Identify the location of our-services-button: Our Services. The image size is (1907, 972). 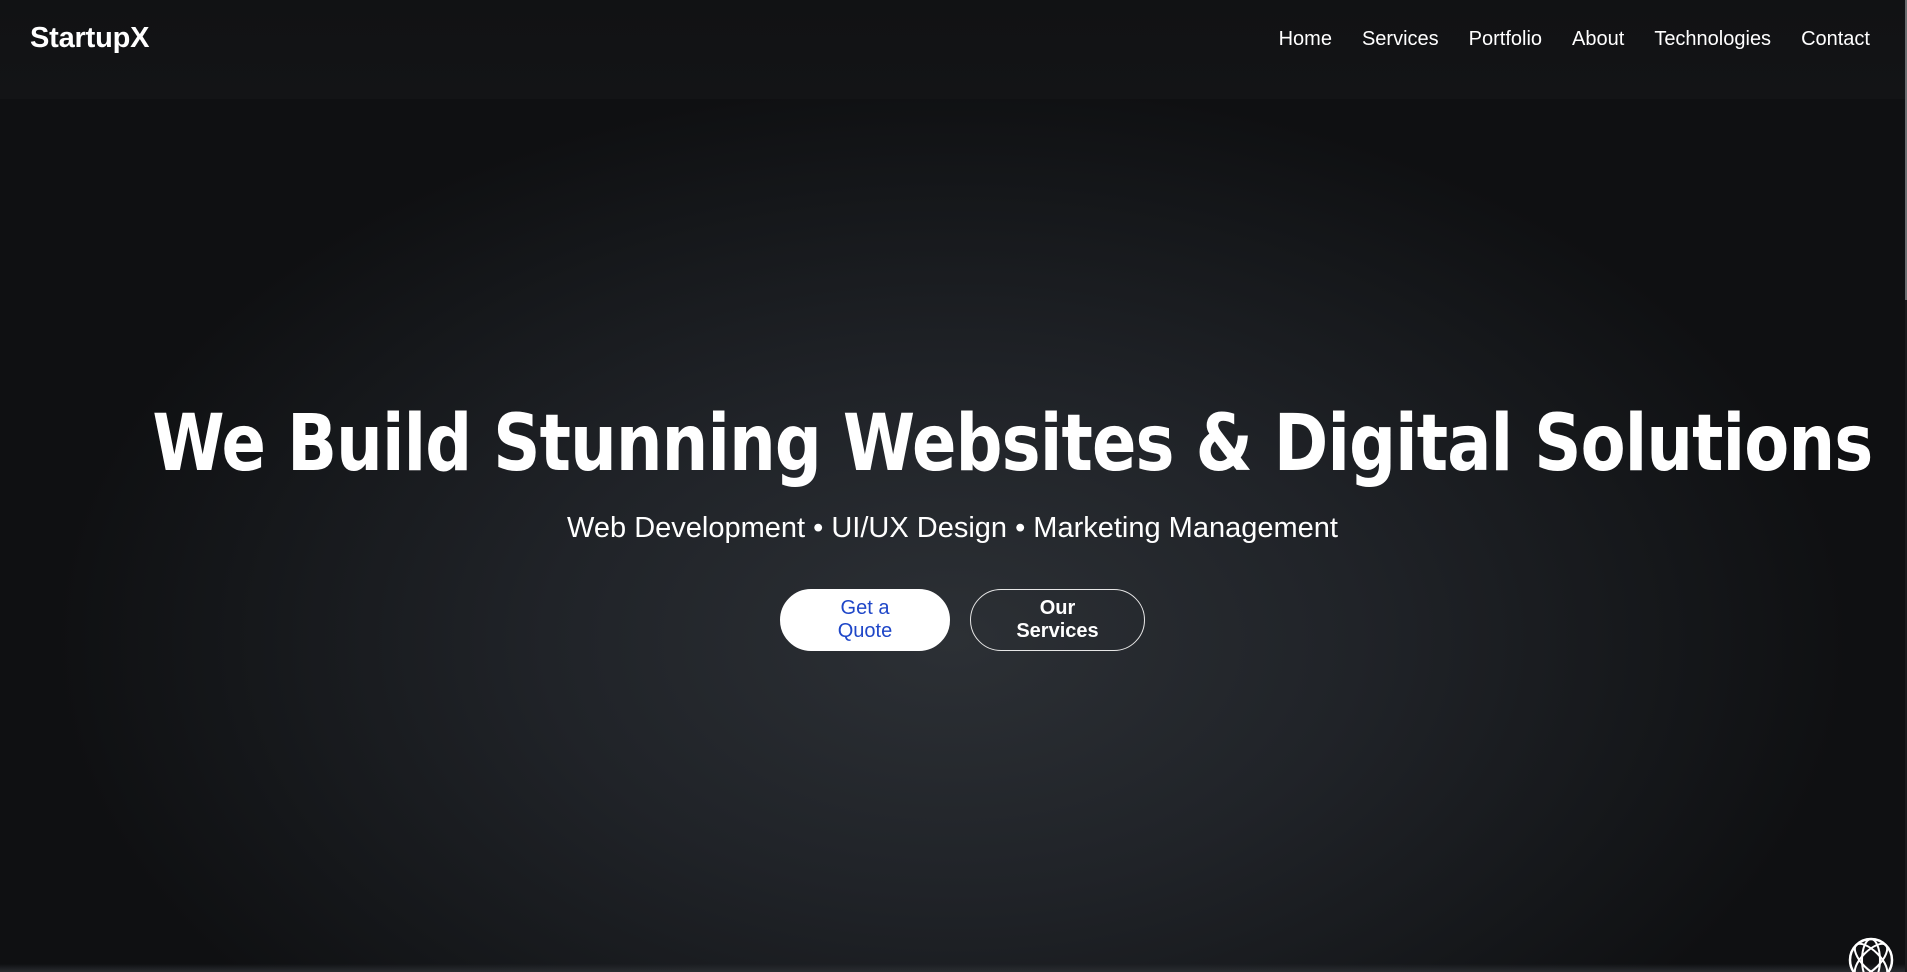
(1057, 620).